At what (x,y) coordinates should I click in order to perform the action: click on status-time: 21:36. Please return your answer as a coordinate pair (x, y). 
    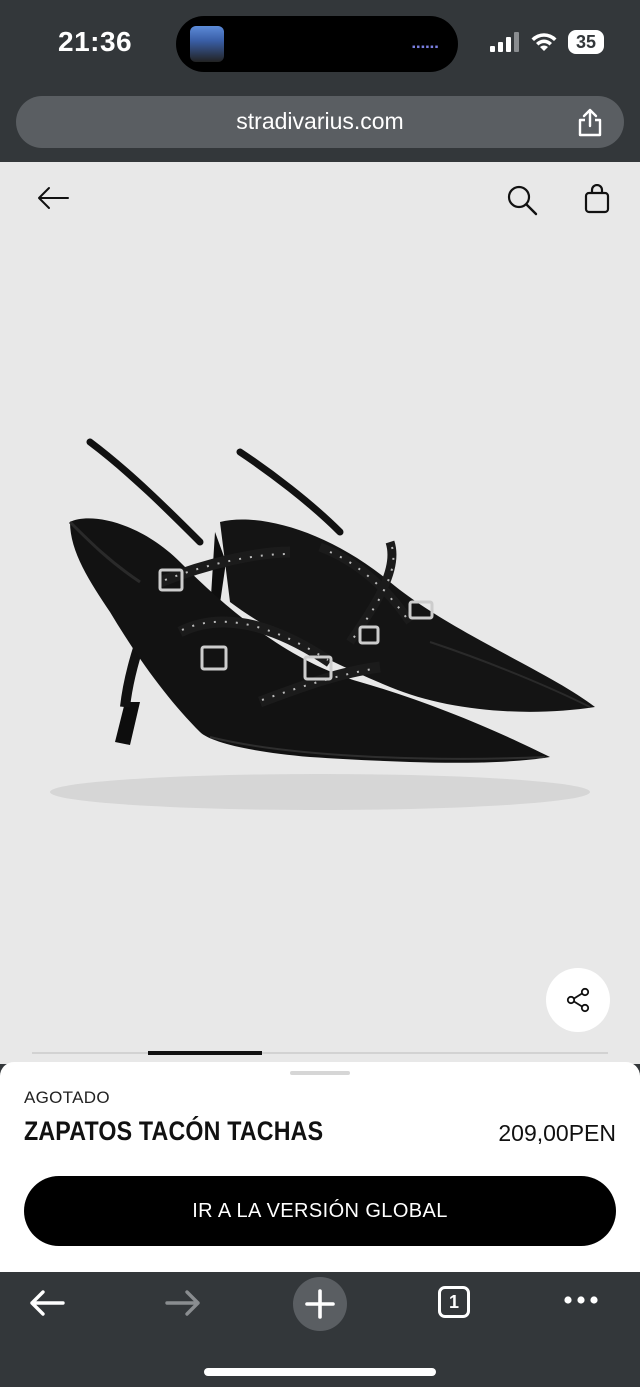
    Looking at the image, I should click on (95, 41).